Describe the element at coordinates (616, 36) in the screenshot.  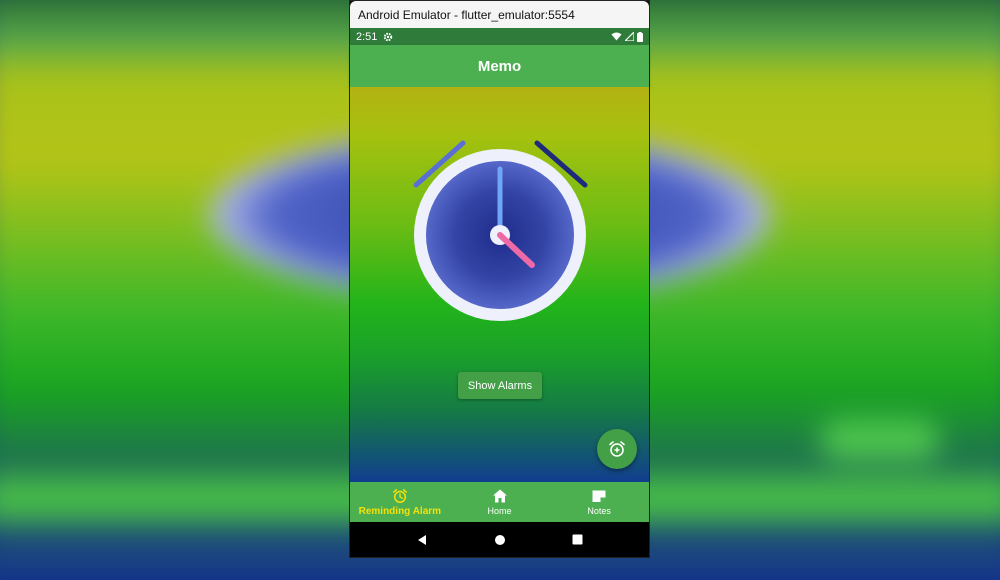
I see `wifi-icon` at that location.